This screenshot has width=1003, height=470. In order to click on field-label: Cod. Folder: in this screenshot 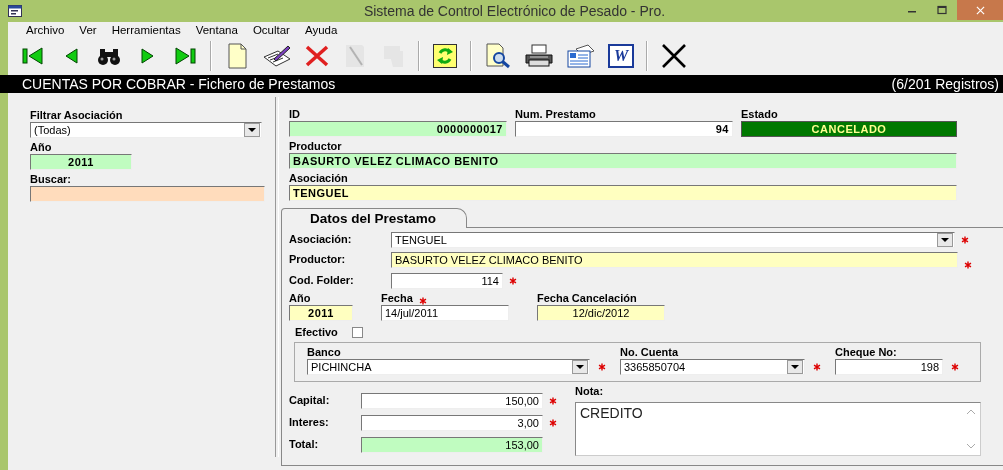, I will do `click(322, 280)`.